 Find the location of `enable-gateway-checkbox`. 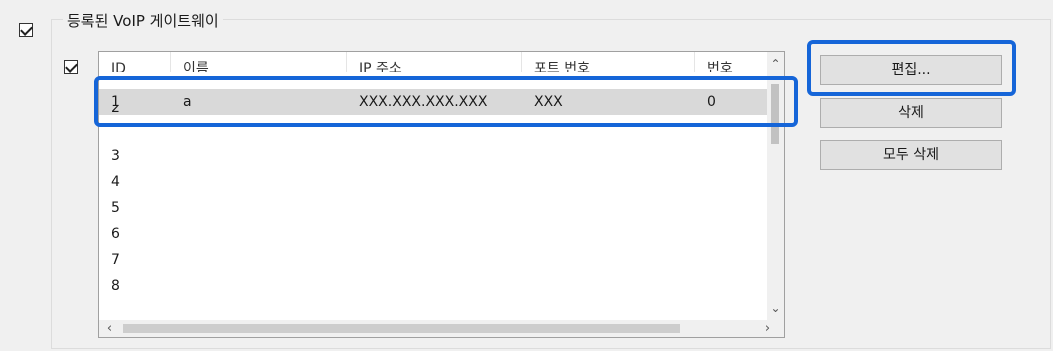

enable-gateway-checkbox is located at coordinates (26, 30).